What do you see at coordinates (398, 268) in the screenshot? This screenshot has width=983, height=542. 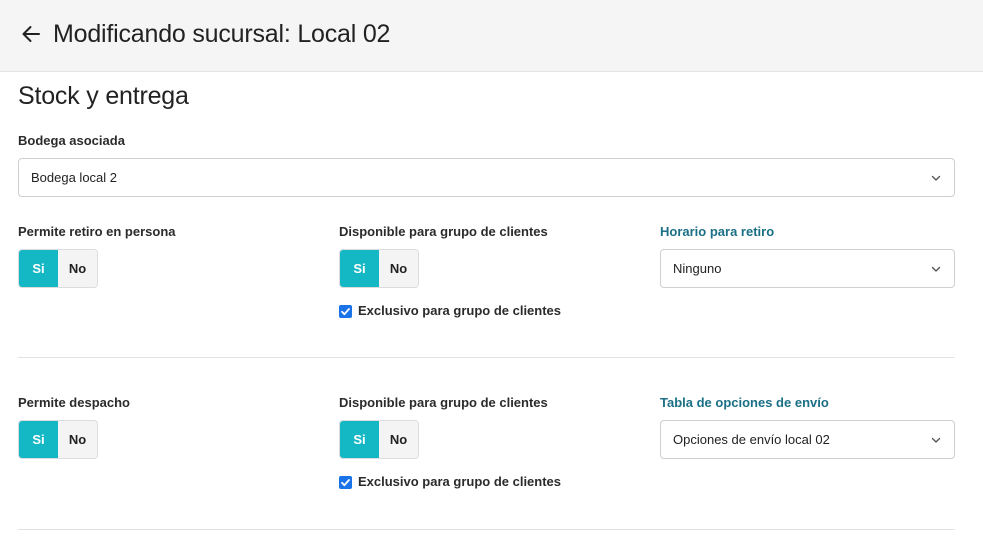 I see `pickup-group-toggle-no: No` at bounding box center [398, 268].